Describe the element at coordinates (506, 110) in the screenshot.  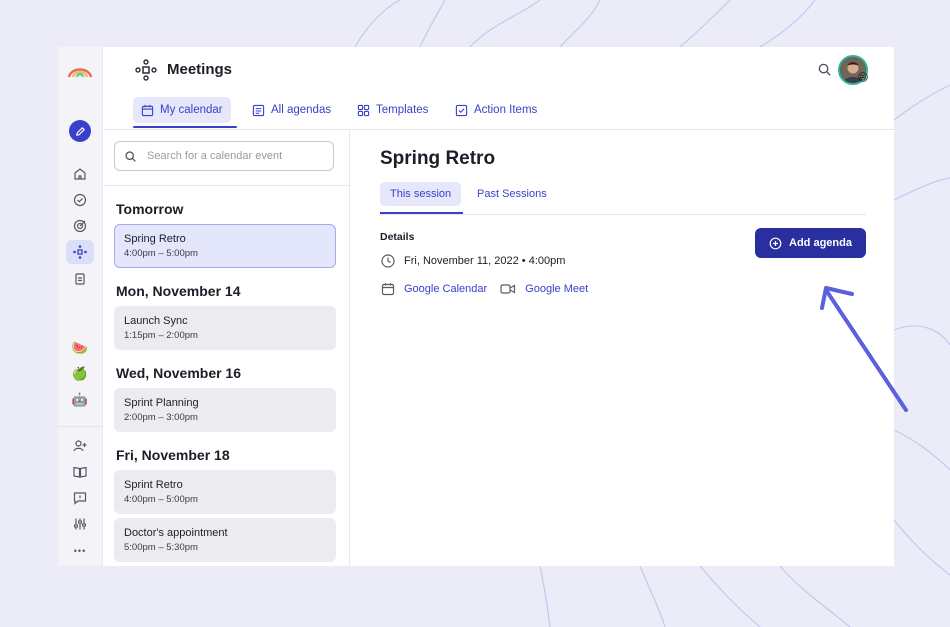
I see `tab-label: Action Items` at that location.